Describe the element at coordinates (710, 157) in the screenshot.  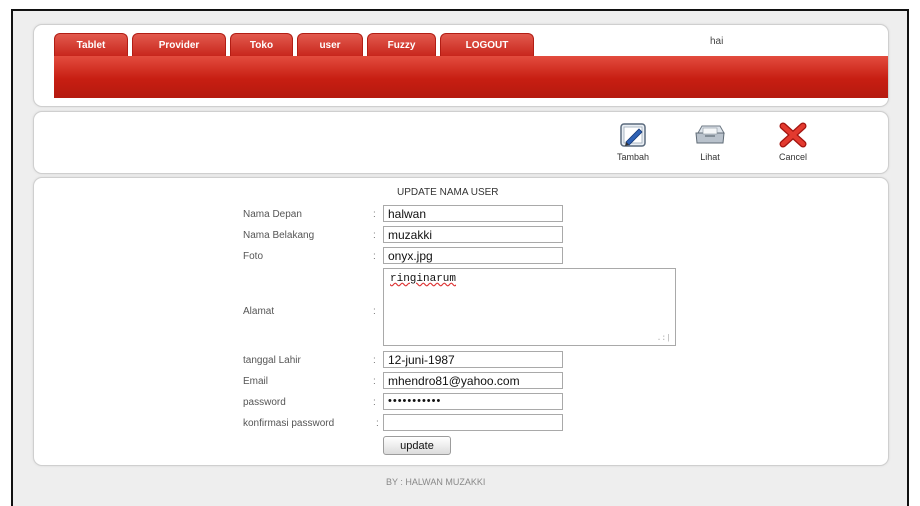
I see `lihat-label: Lihat` at that location.